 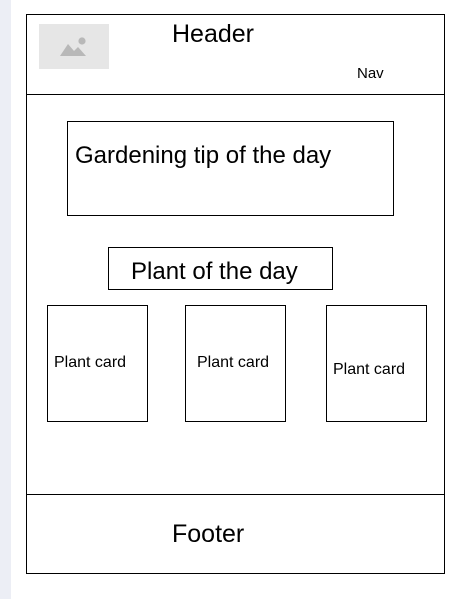 I want to click on image-placeholder-icon, so click(x=73, y=46).